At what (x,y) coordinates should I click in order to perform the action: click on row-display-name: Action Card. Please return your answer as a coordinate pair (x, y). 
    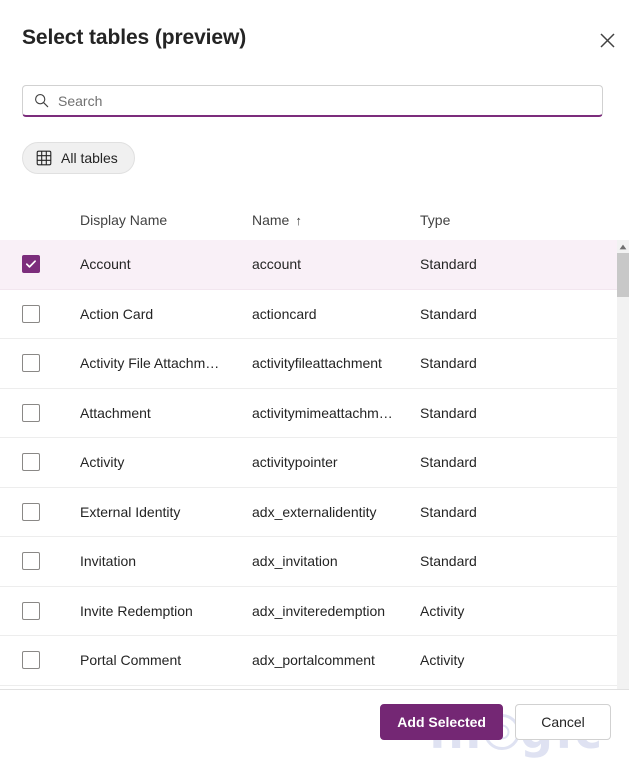
    Looking at the image, I should click on (117, 313).